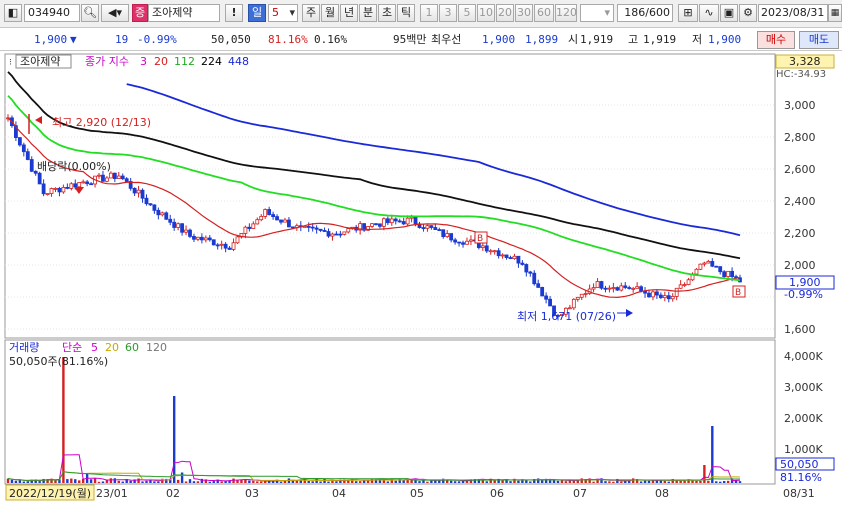 This screenshot has height=511, width=842. I want to click on period-month-button: 월, so click(330, 13).